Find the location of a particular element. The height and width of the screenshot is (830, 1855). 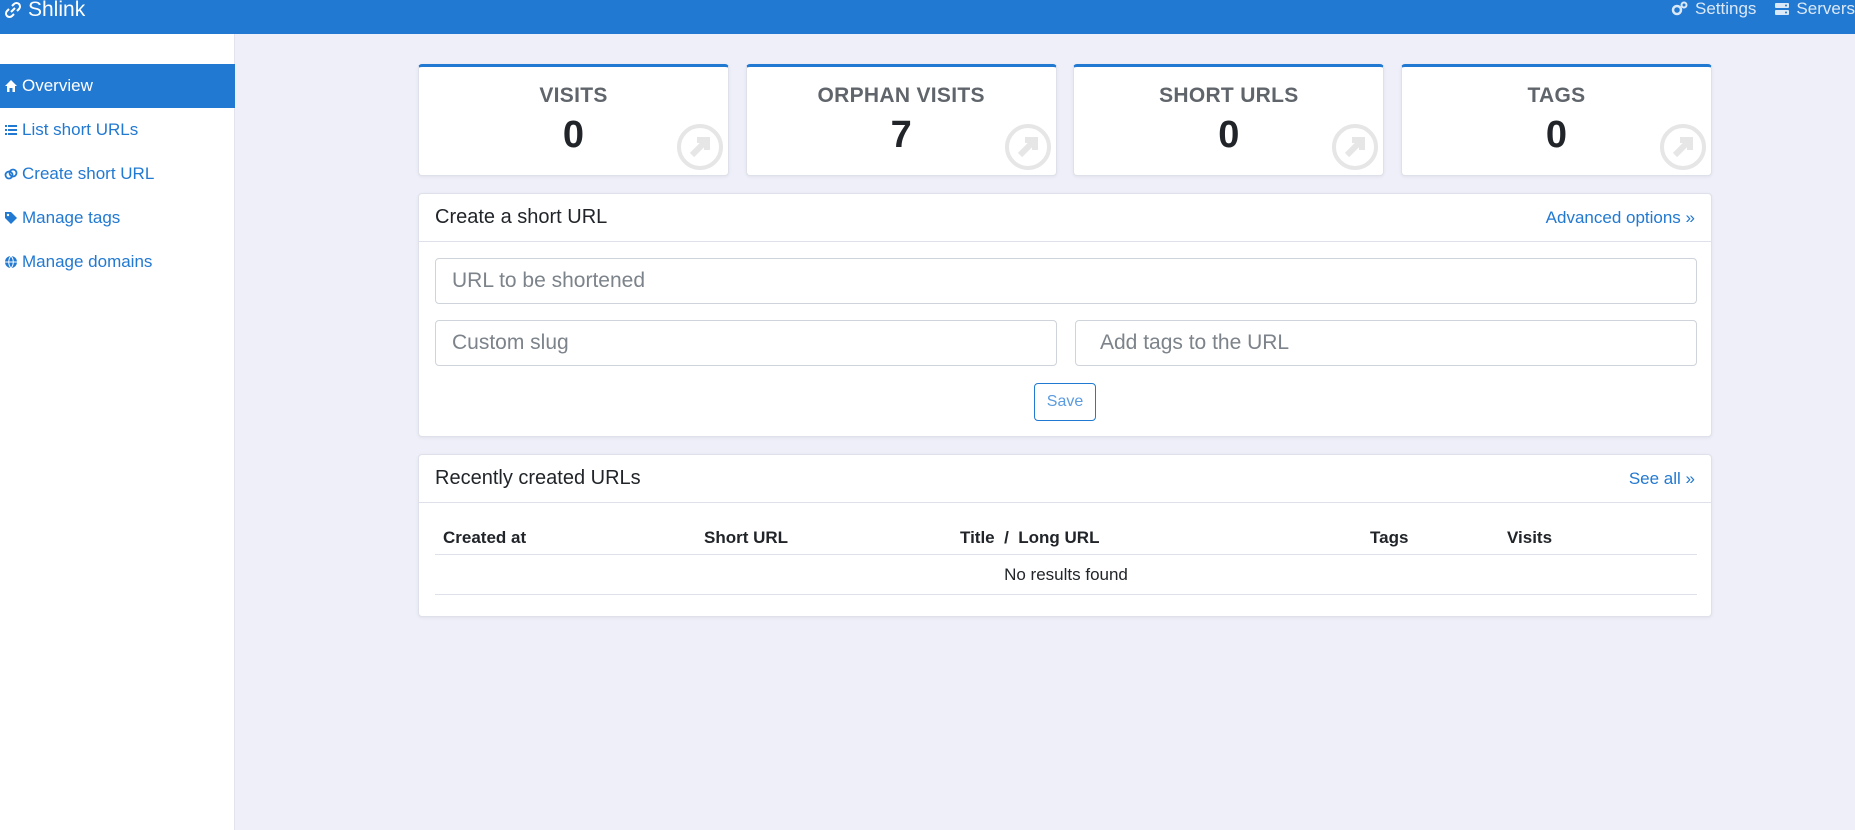

sidebar-item-overview: Overview is located at coordinates (117, 86).